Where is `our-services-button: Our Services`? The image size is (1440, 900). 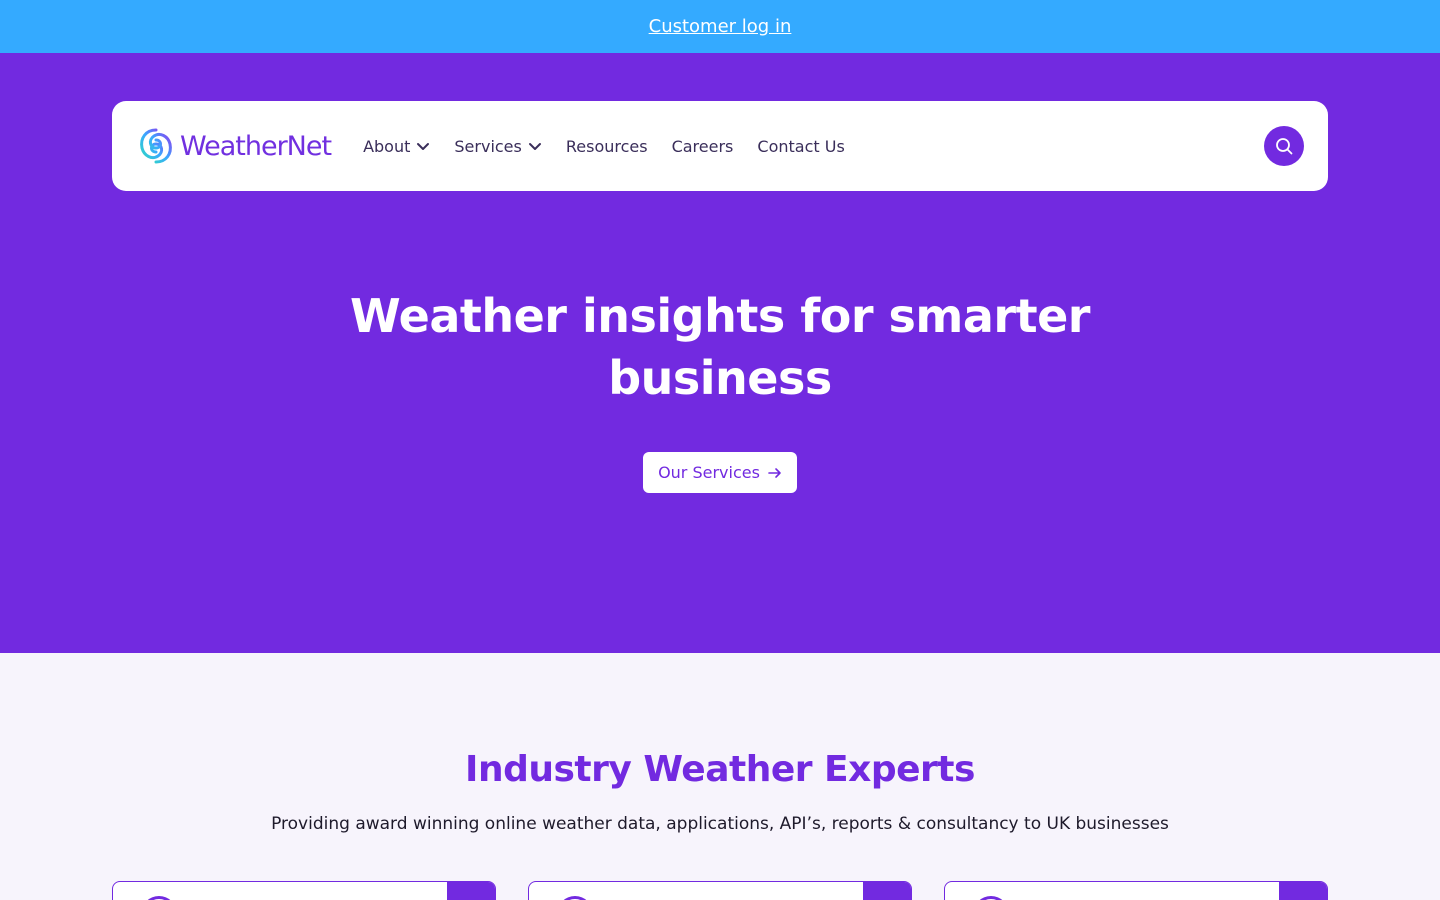
our-services-button: Our Services is located at coordinates (720, 472).